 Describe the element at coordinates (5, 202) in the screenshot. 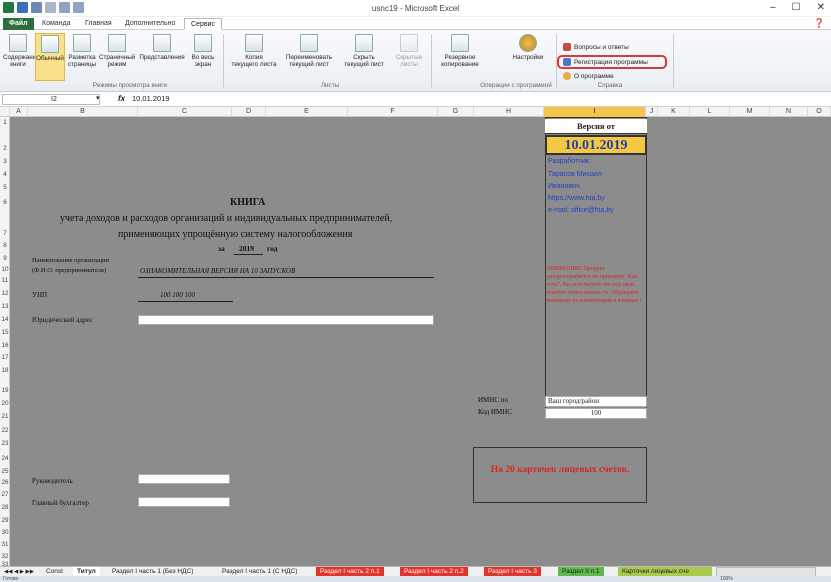

I see `row-header: 6` at that location.